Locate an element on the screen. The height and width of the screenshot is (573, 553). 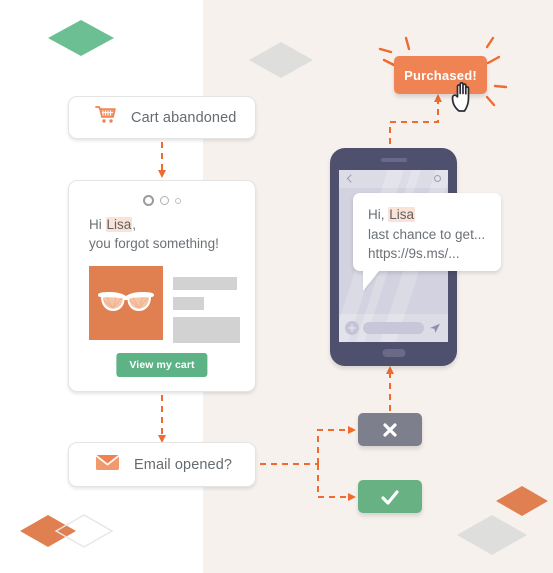
plus-icon is located at coordinates (352, 328).